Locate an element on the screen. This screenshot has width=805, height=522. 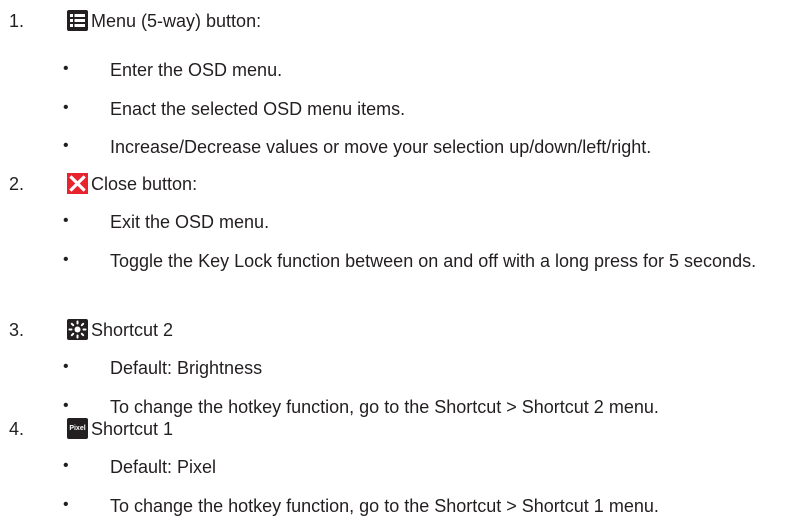
bullet-text: Exit the OSD menu. is located at coordinates (190, 222).